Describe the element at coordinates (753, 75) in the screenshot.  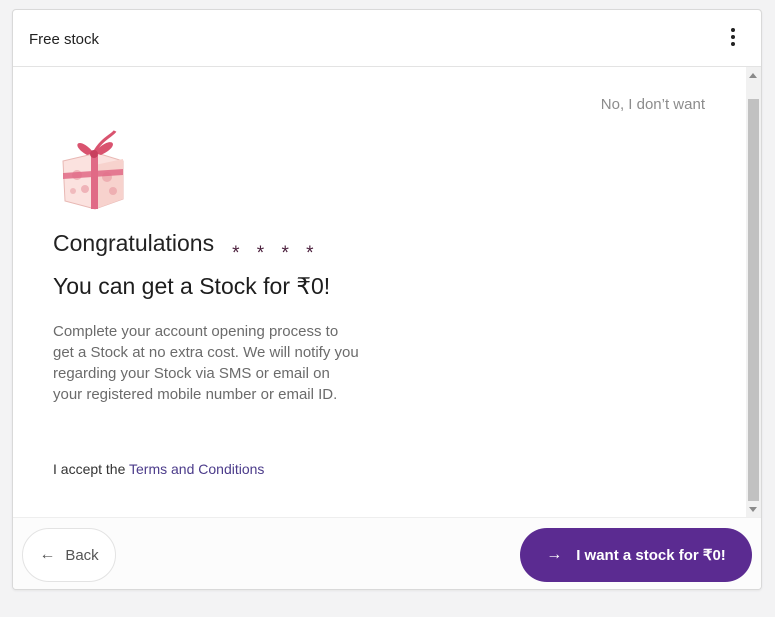
I see `scroll-up-icon` at that location.